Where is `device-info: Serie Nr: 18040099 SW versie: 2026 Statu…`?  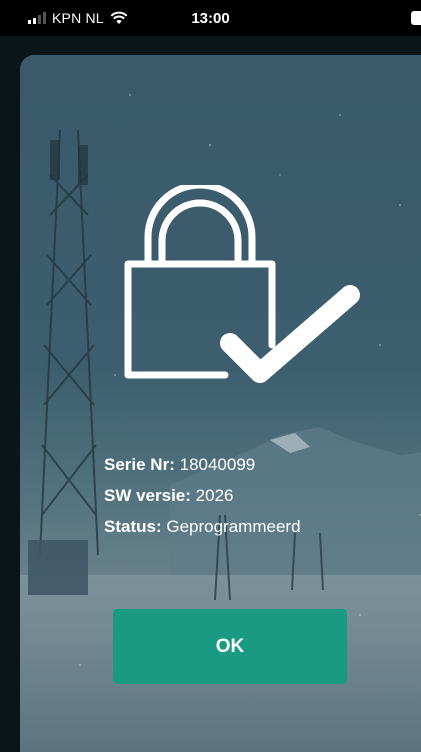
device-info: Serie Nr: 18040099 SW versie: 2026 Statu… is located at coordinates (202, 495).